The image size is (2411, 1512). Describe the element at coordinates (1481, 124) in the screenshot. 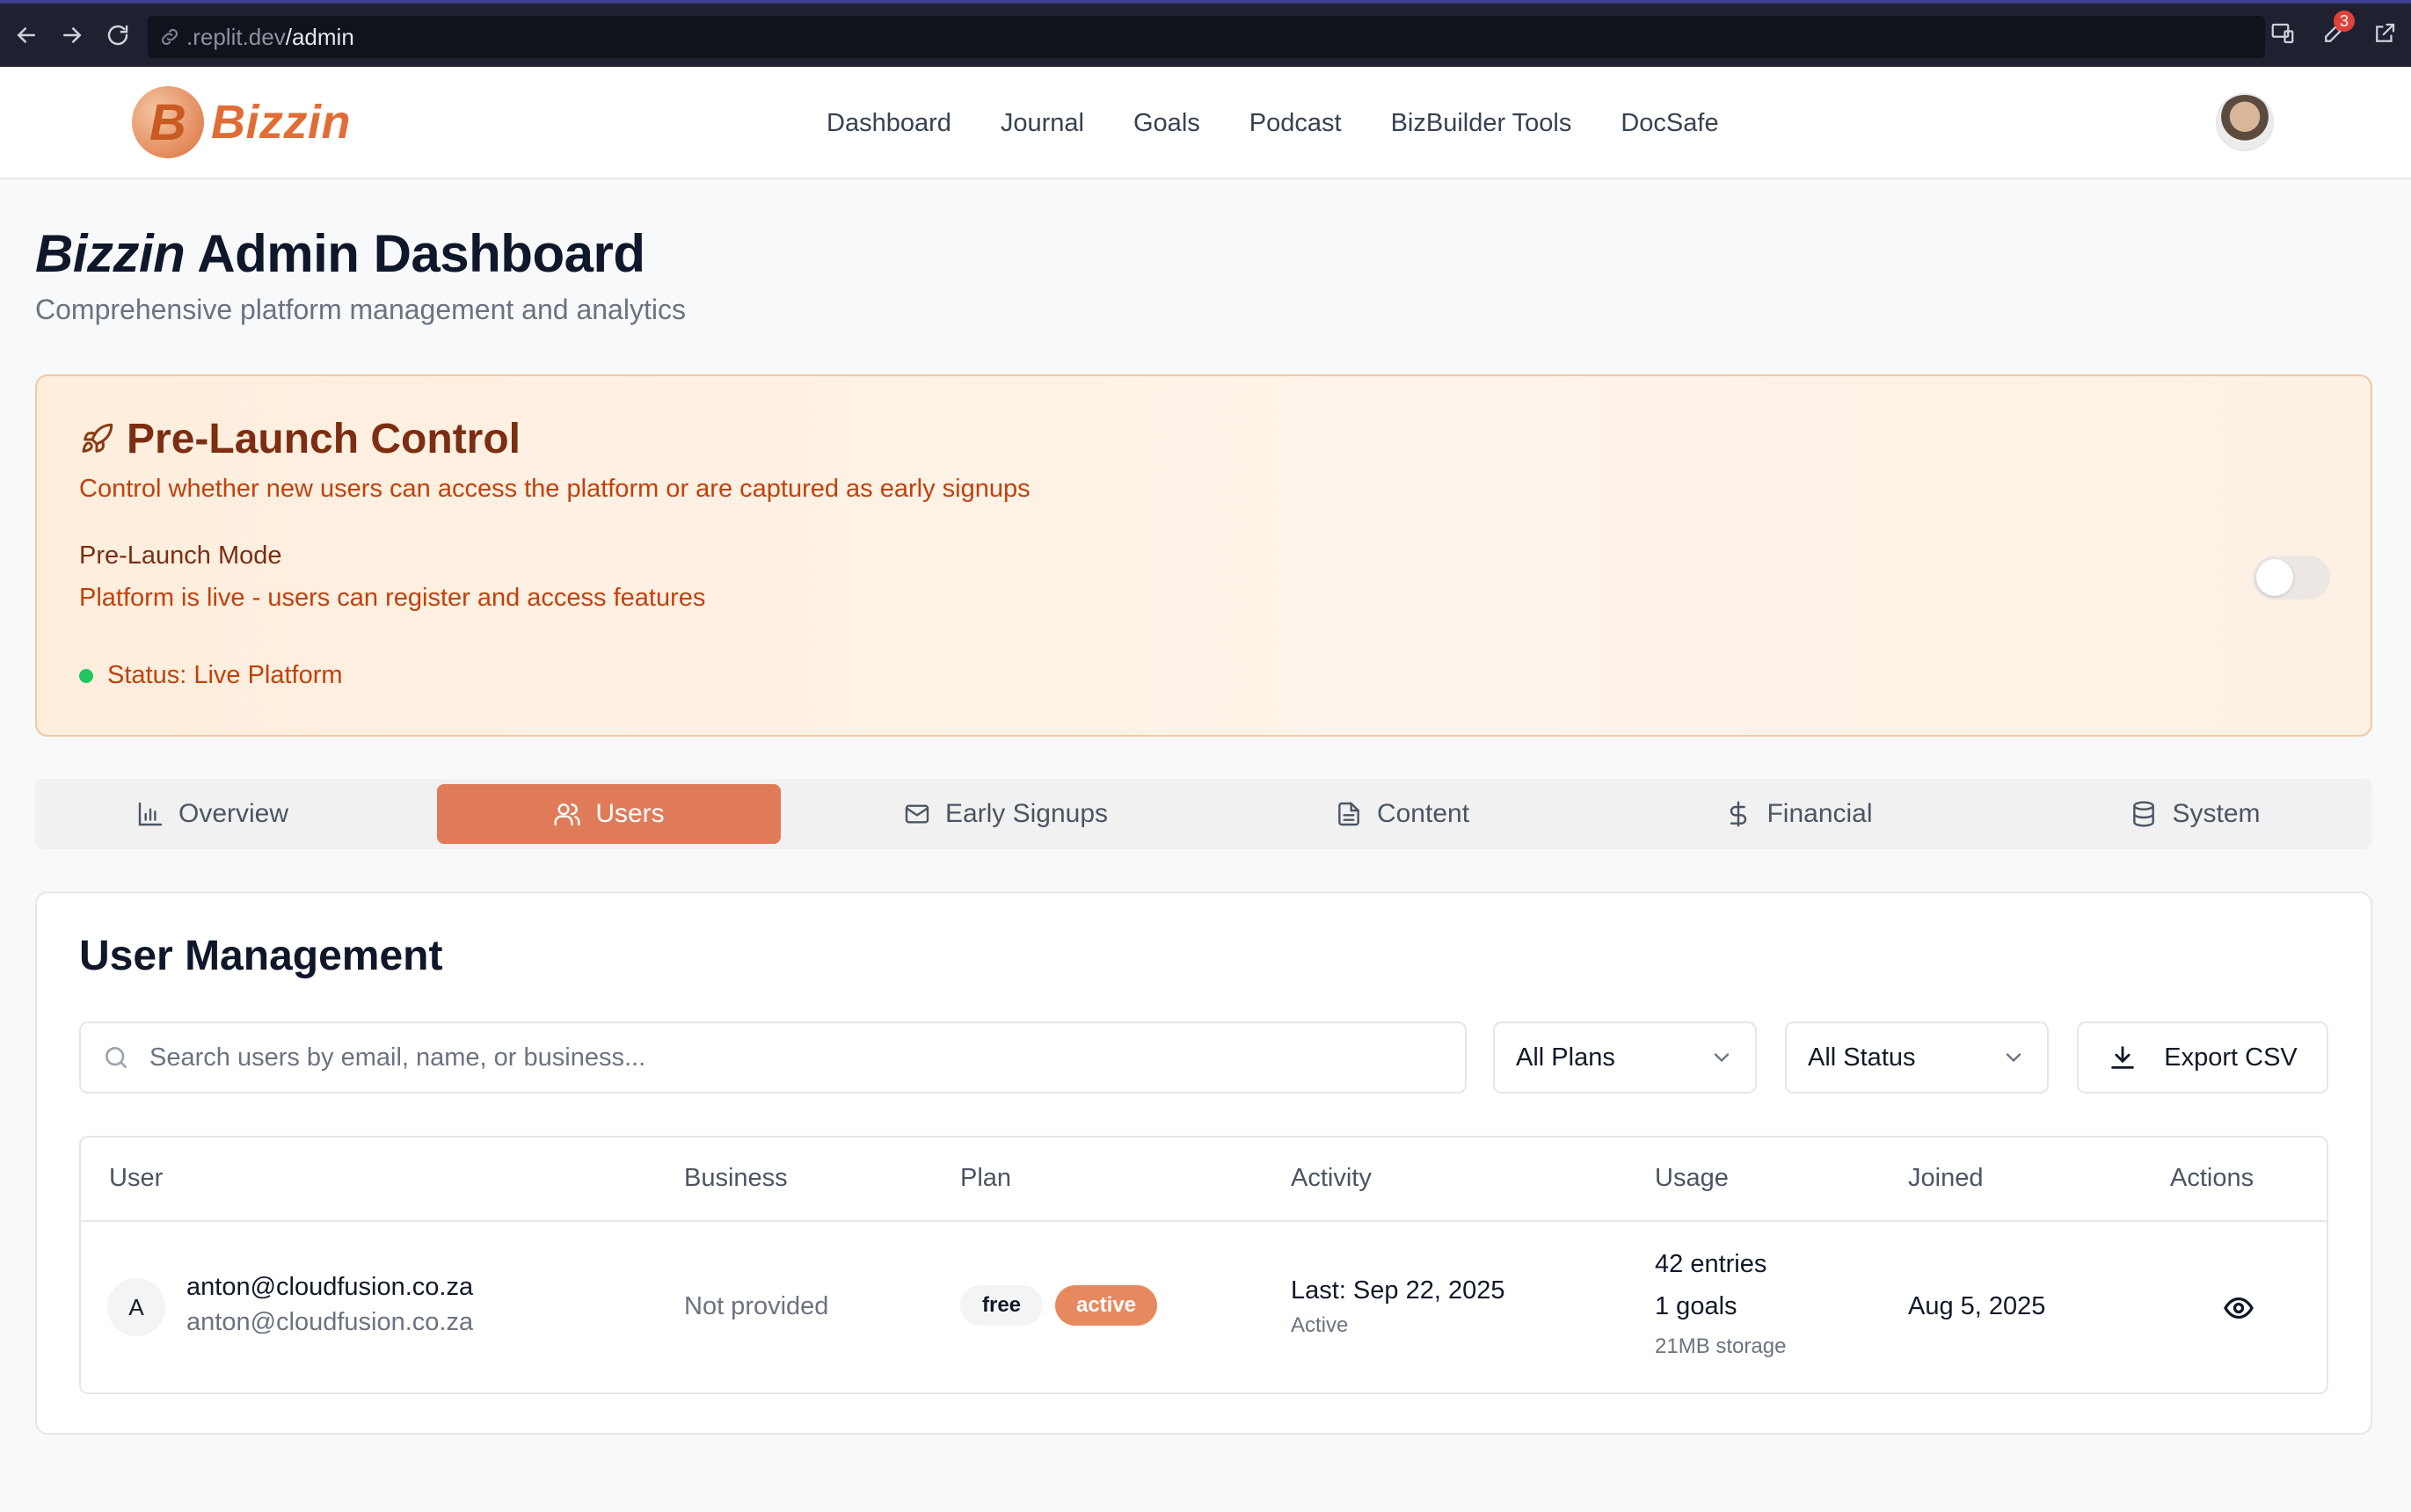

I see `nav-bizbuilder-tools: BizBuilder Tools` at that location.